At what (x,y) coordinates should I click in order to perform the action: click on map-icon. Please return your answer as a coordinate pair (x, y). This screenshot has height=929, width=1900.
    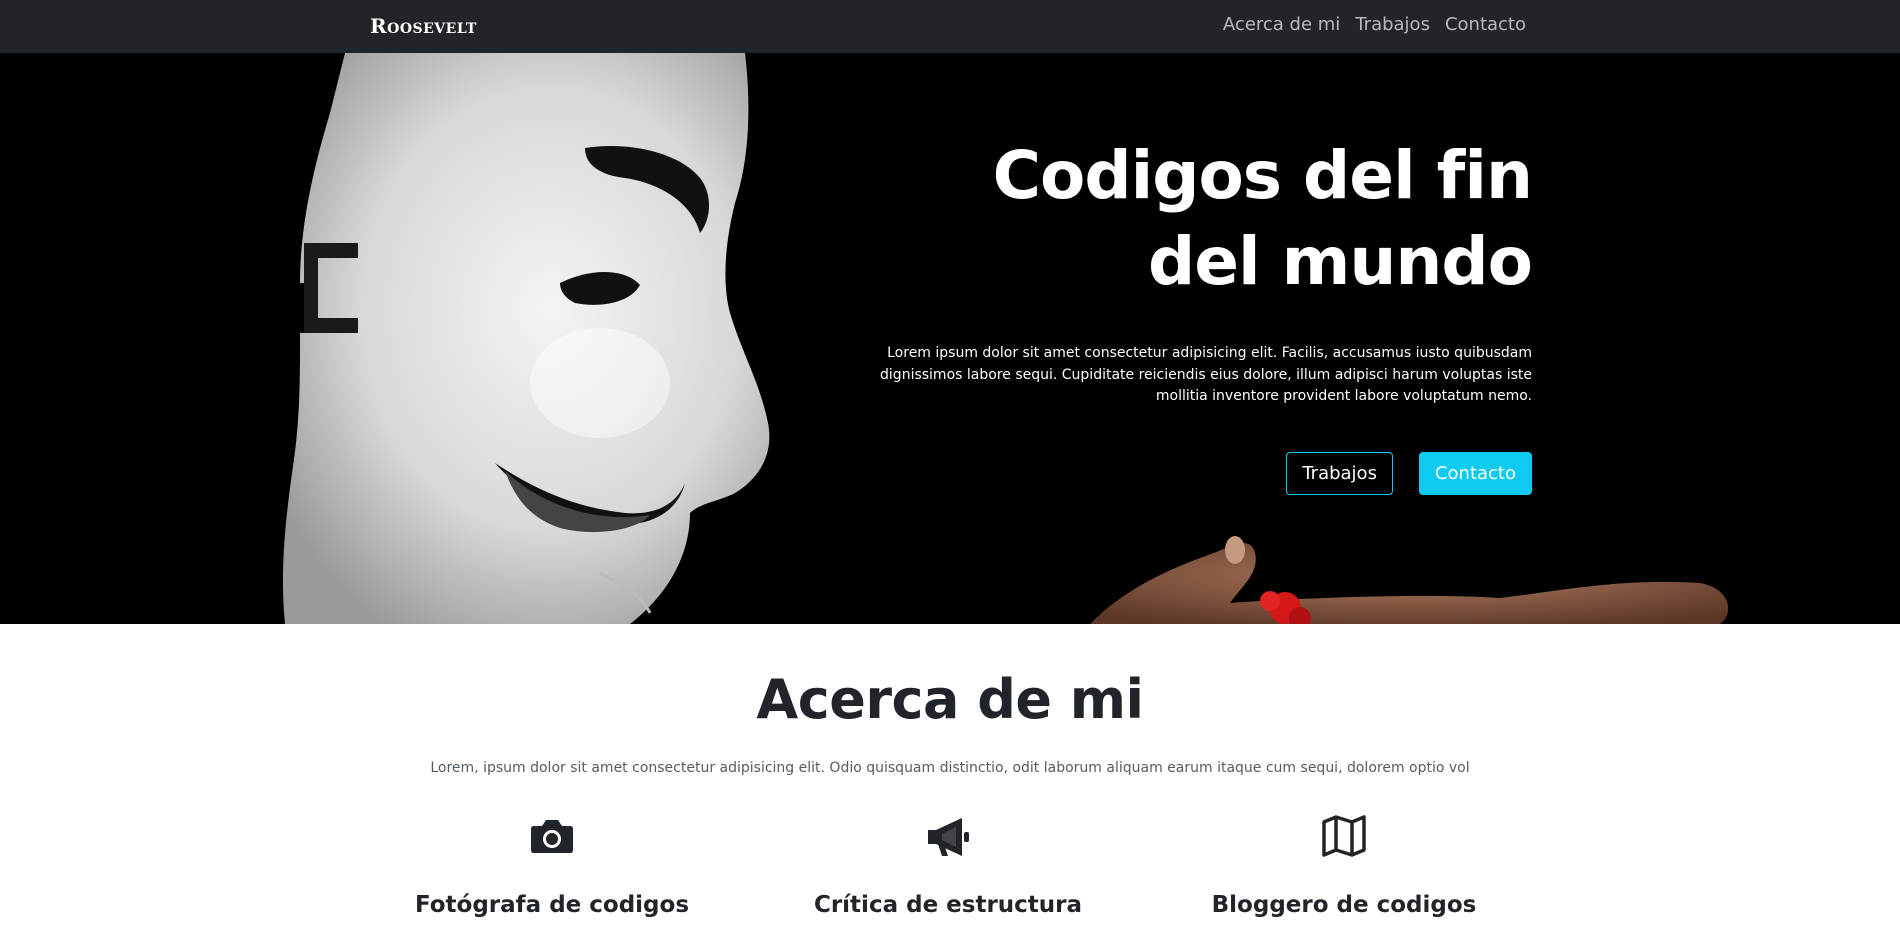
    Looking at the image, I should click on (1344, 836).